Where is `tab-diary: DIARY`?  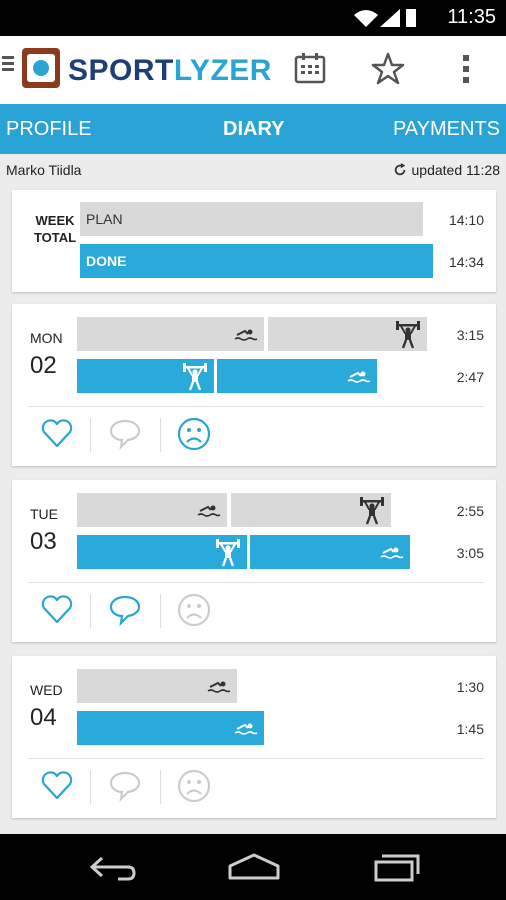 tab-diary: DIARY is located at coordinates (253, 129).